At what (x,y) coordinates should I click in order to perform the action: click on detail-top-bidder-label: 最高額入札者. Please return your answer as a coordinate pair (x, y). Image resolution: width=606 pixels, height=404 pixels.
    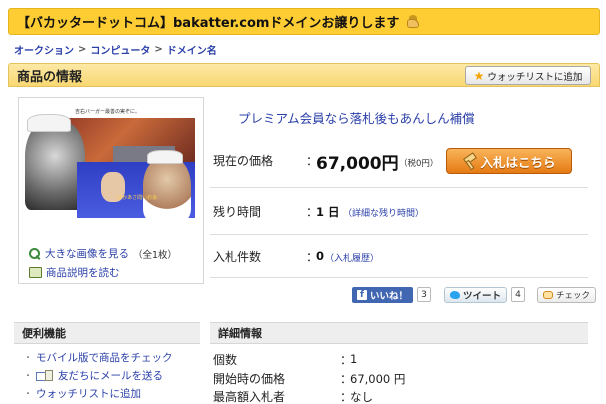
    Looking at the image, I should click on (249, 397).